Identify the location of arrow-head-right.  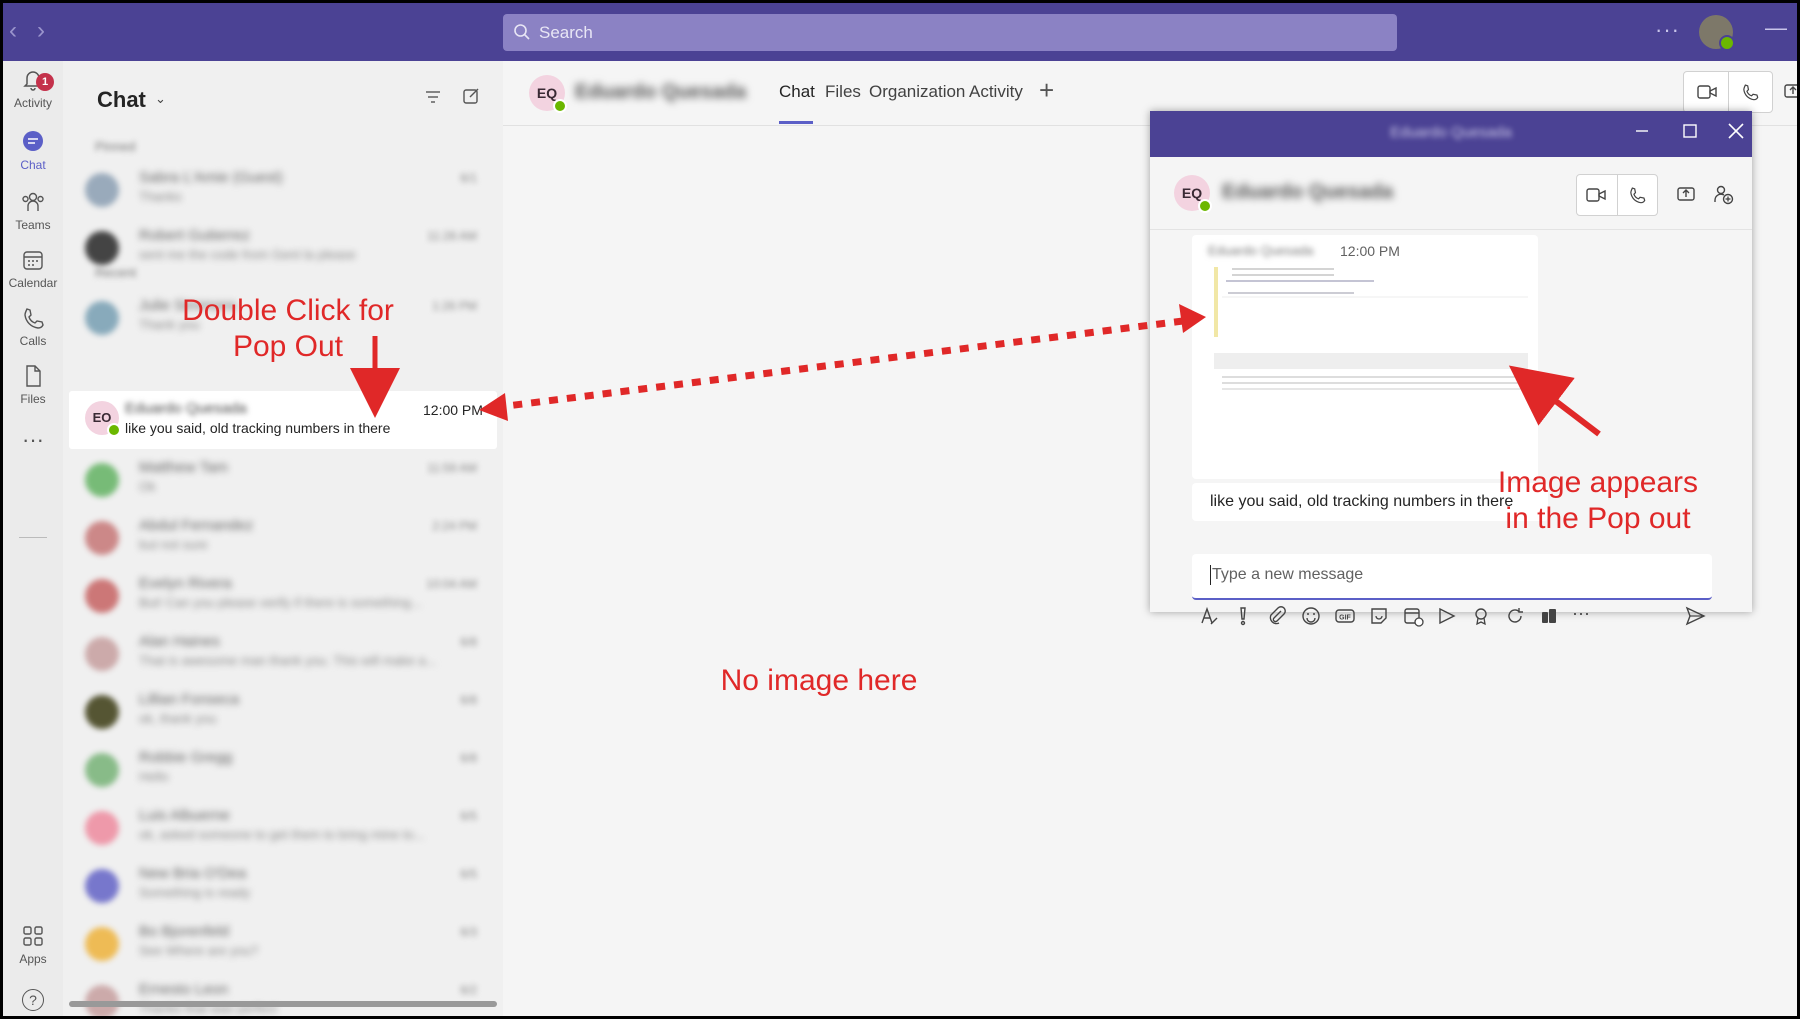
(1192, 318).